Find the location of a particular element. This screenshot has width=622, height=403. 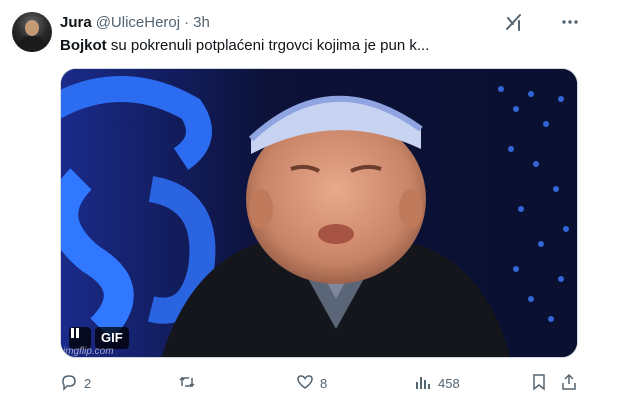

bookmark-button is located at coordinates (539, 383).